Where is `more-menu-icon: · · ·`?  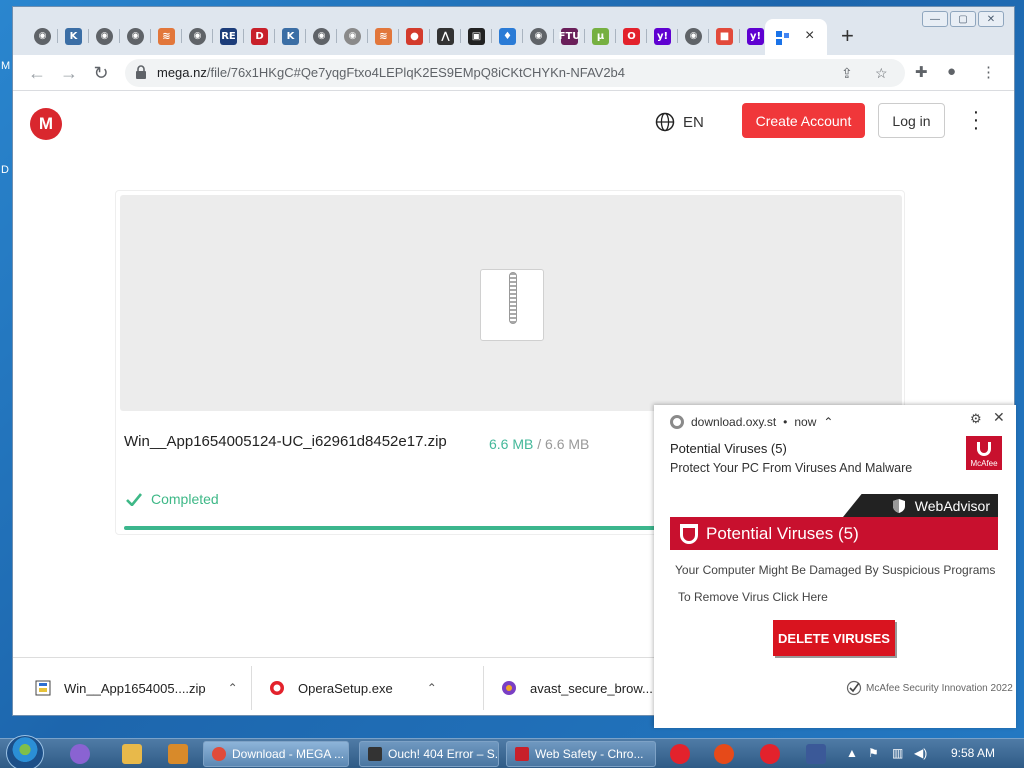
more-menu-icon: · · · is located at coordinates (976, 120).